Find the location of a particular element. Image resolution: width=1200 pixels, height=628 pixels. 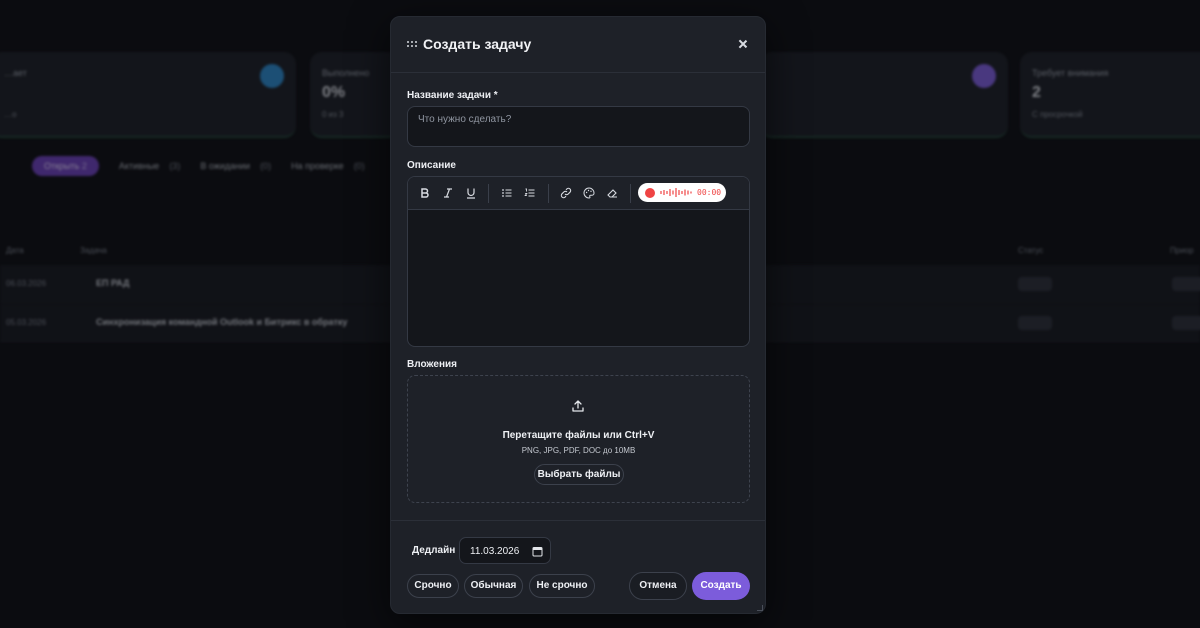

table-header-task: Задача is located at coordinates (93, 250).